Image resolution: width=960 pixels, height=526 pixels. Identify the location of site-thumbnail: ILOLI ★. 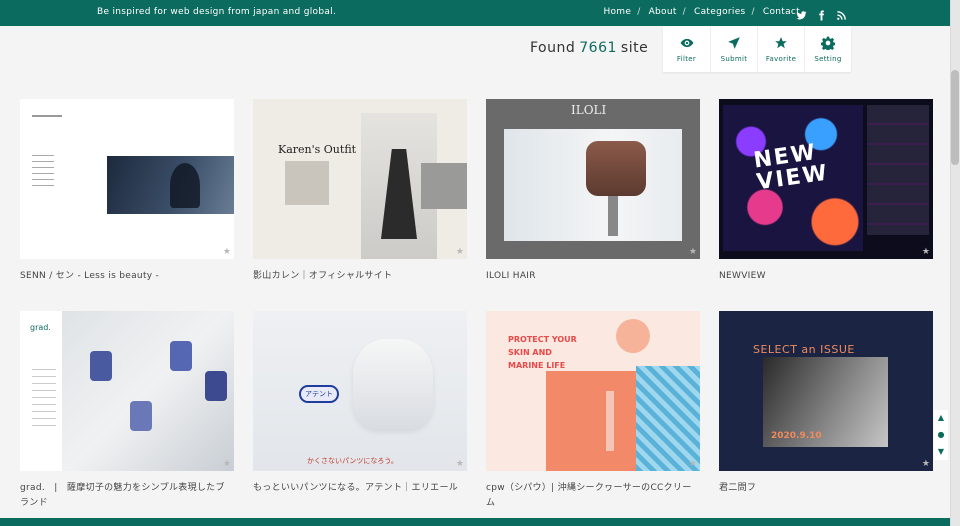
(593, 179).